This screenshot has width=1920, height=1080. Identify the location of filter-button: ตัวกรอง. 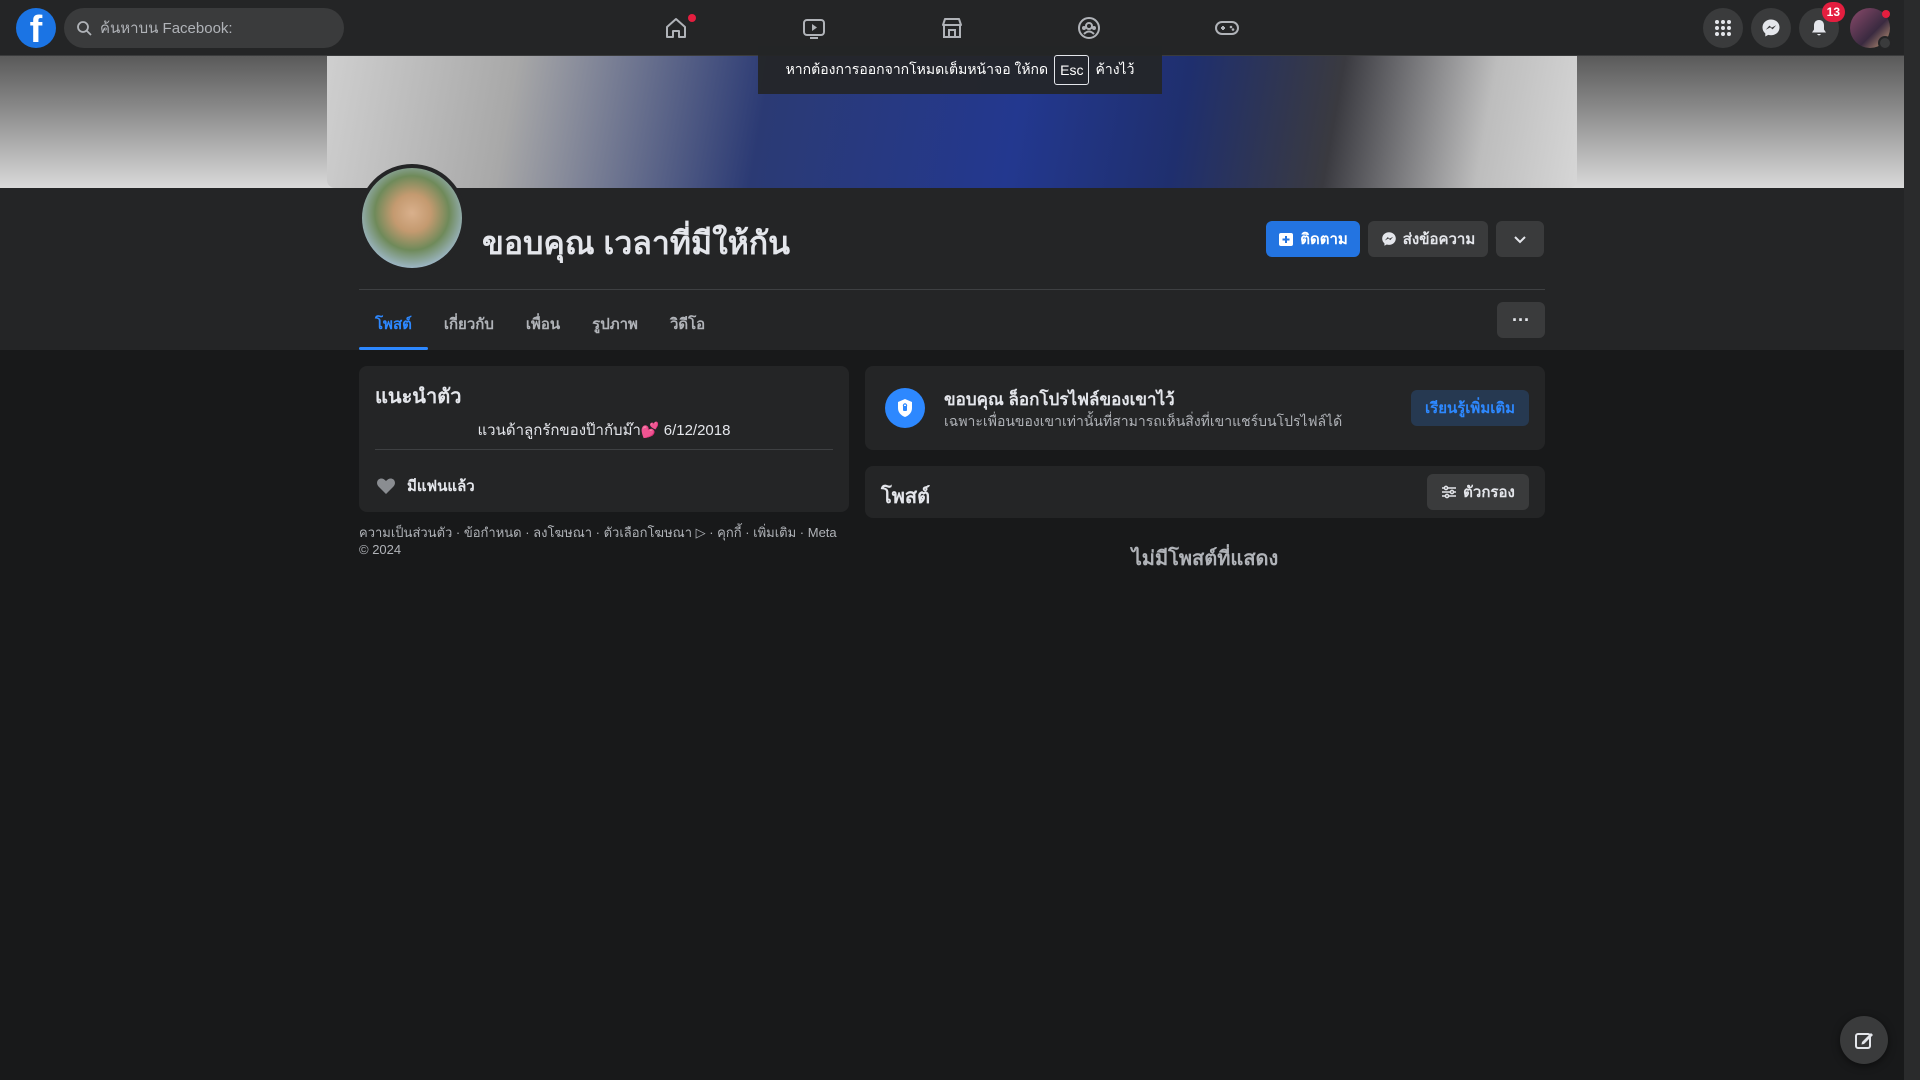
(1478, 492).